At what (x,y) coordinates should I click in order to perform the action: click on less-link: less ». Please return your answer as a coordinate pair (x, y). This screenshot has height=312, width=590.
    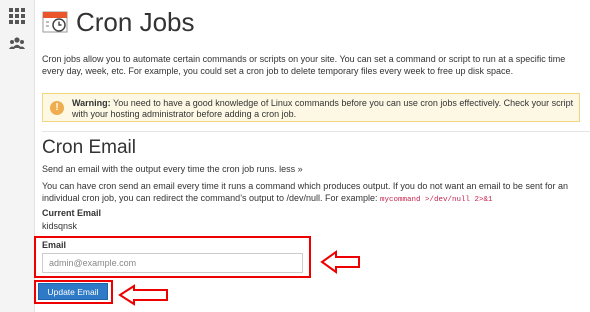
    Looking at the image, I should click on (291, 169).